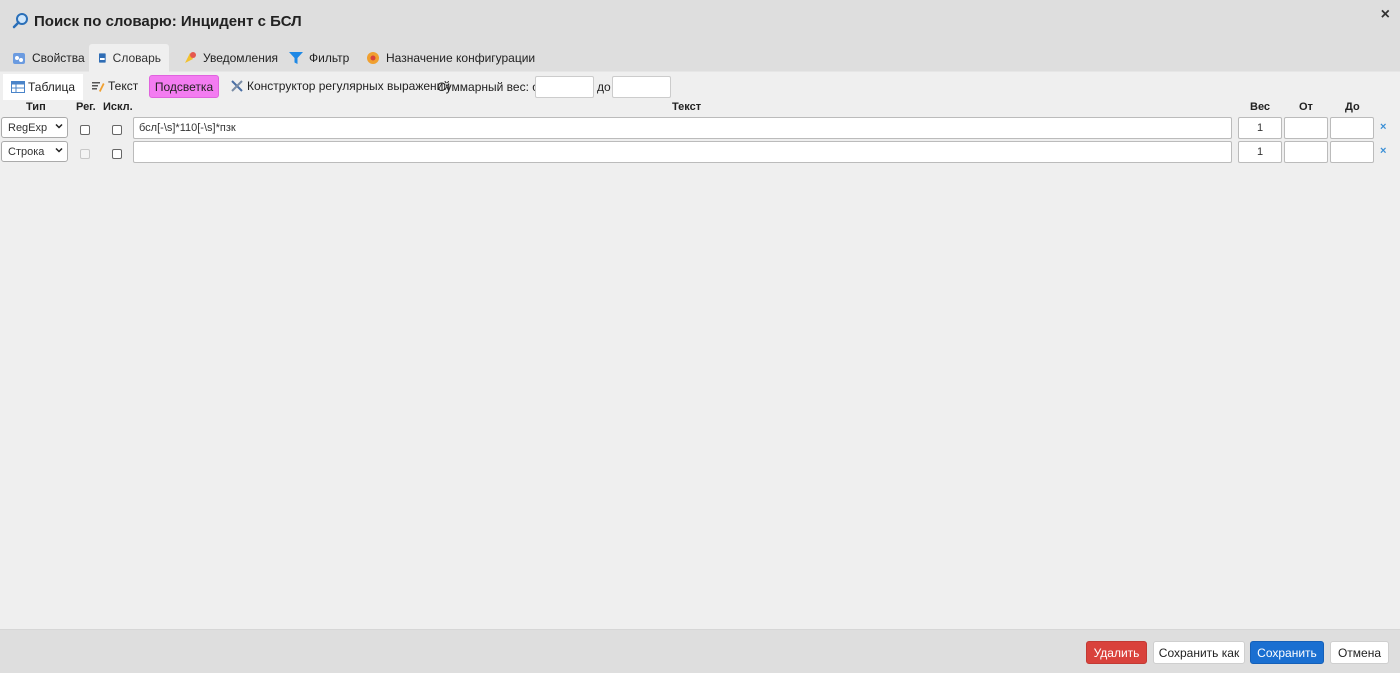 The image size is (1400, 673). I want to click on type-select-value: Строка, so click(26, 151).